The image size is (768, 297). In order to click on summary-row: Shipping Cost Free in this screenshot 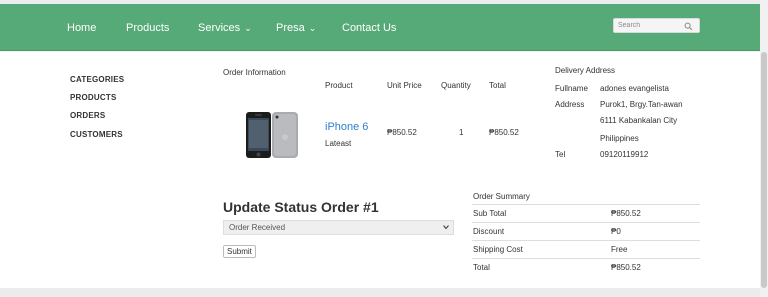, I will do `click(586, 249)`.